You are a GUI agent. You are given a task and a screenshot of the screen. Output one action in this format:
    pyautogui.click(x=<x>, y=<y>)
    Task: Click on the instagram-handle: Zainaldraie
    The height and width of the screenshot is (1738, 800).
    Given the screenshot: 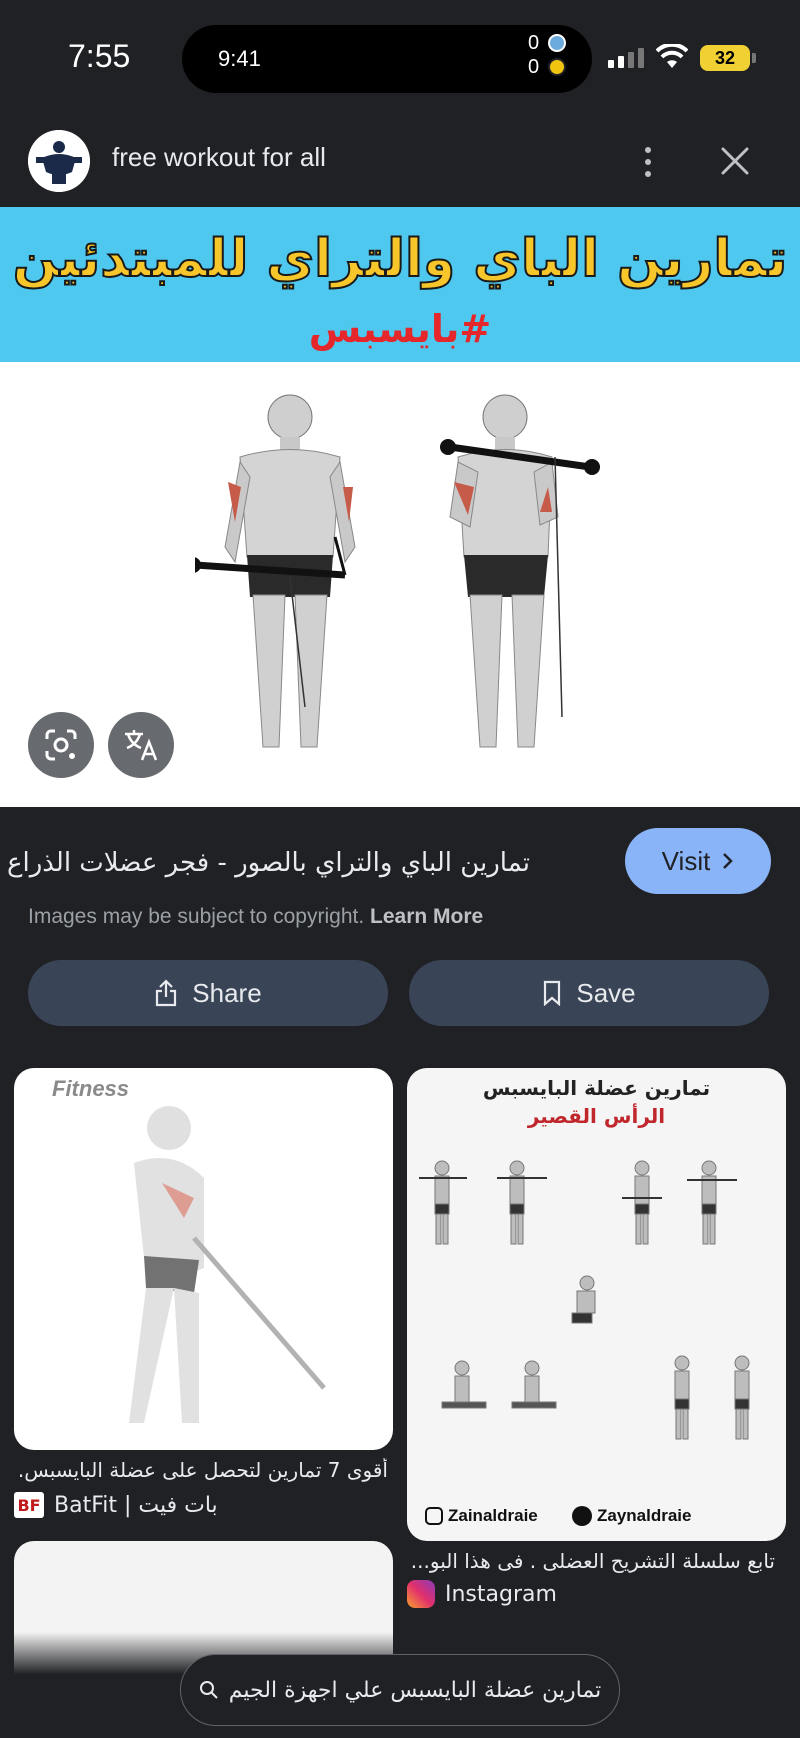 What is the action you would take?
    pyautogui.click(x=481, y=1516)
    